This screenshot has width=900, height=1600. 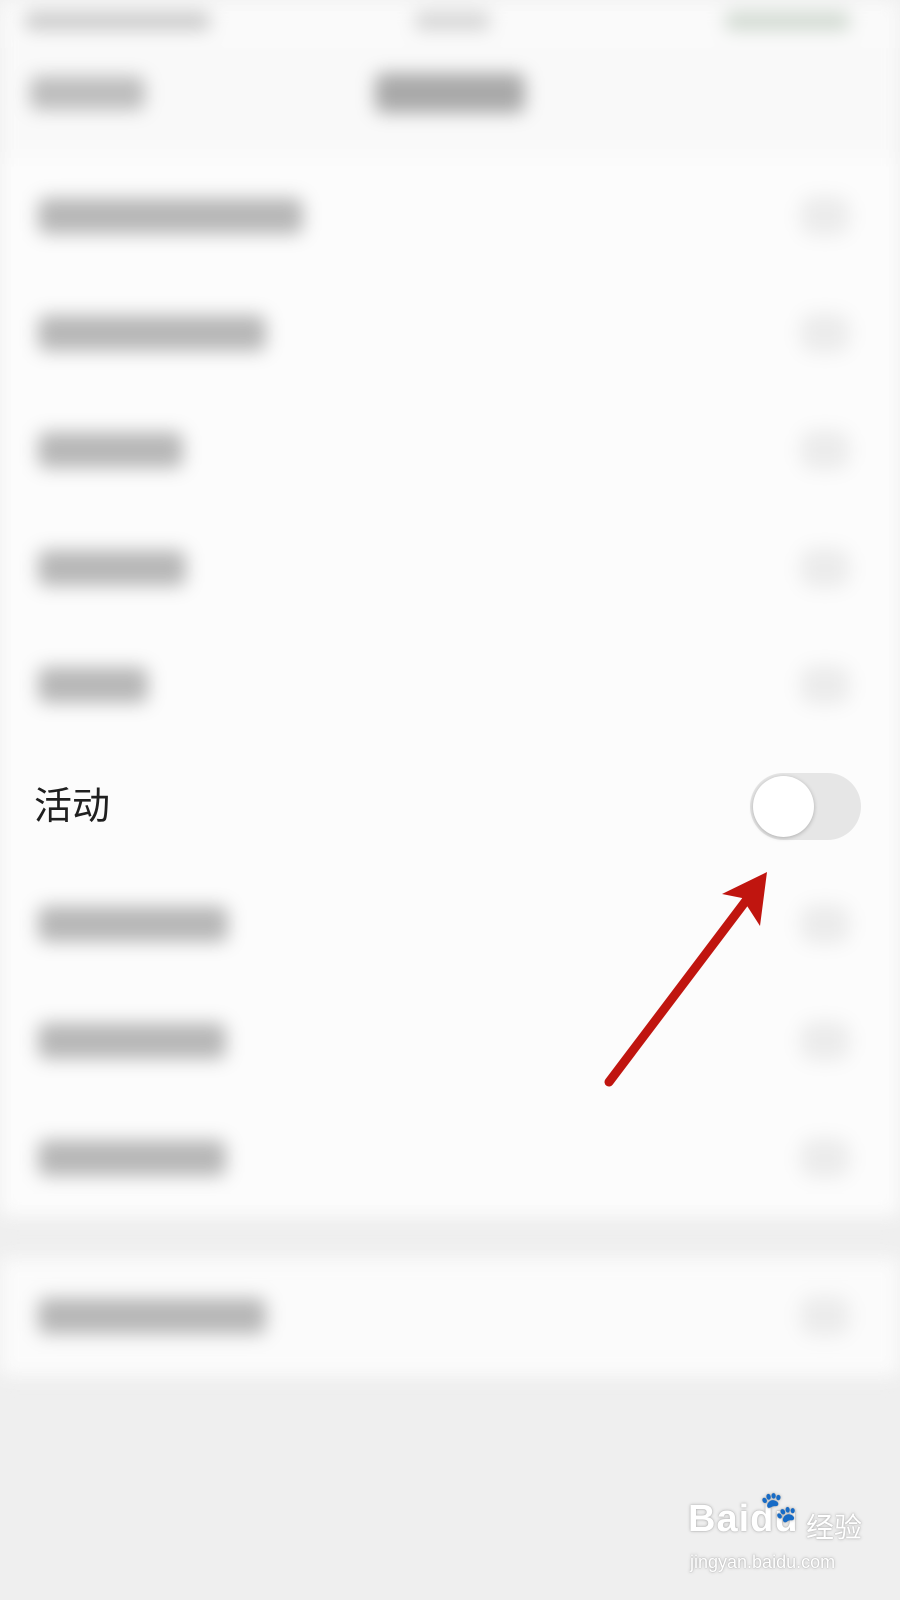 I want to click on status-bar-time, so click(x=452, y=21).